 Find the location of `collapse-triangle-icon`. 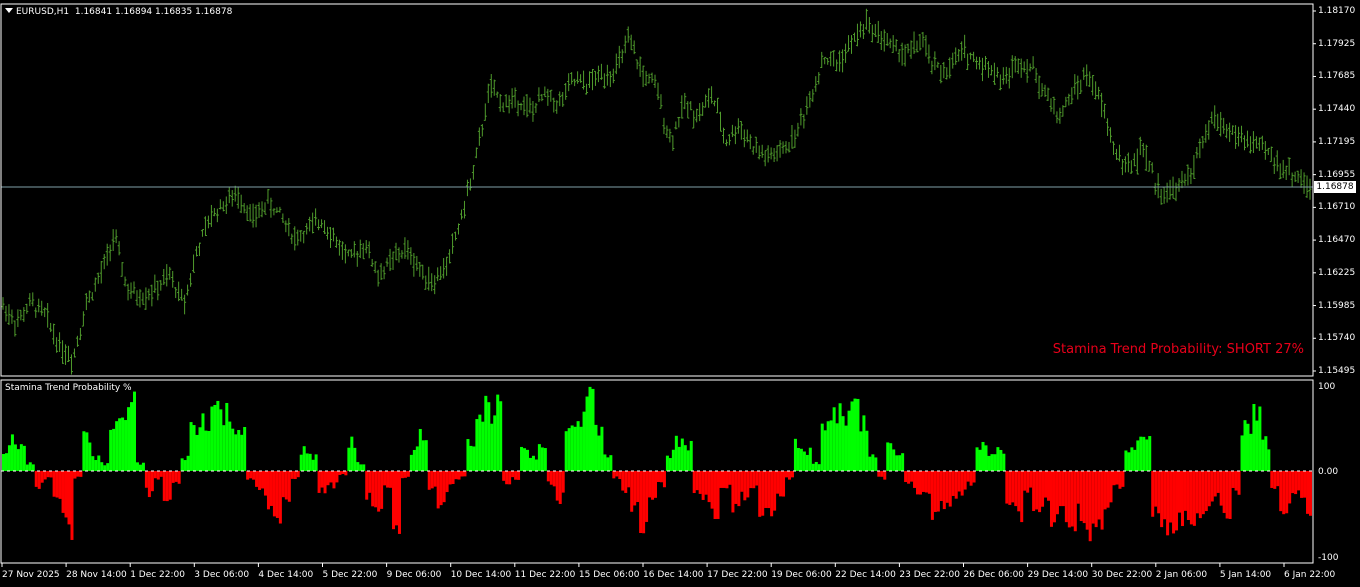

collapse-triangle-icon is located at coordinates (9, 10).